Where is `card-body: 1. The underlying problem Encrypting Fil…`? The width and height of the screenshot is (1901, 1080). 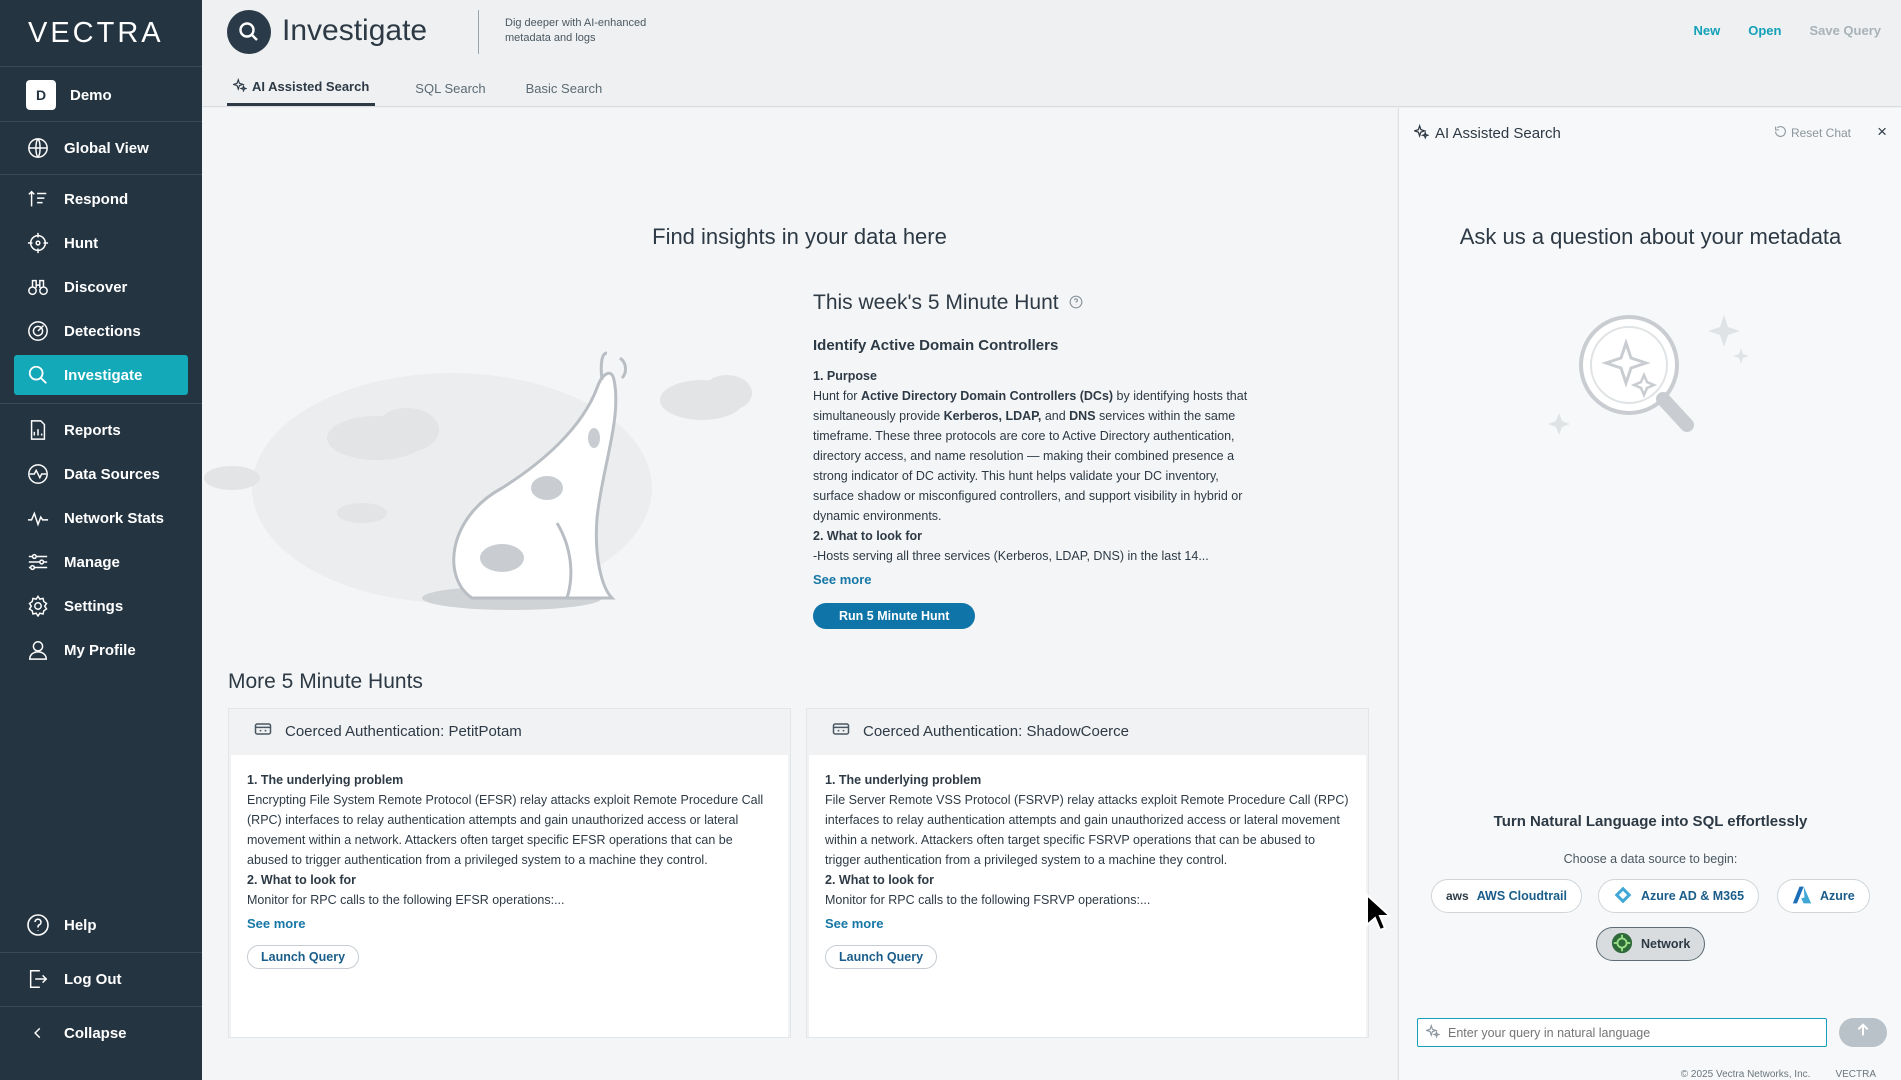 card-body: 1. The underlying problem Encrypting Fil… is located at coordinates (509, 896).